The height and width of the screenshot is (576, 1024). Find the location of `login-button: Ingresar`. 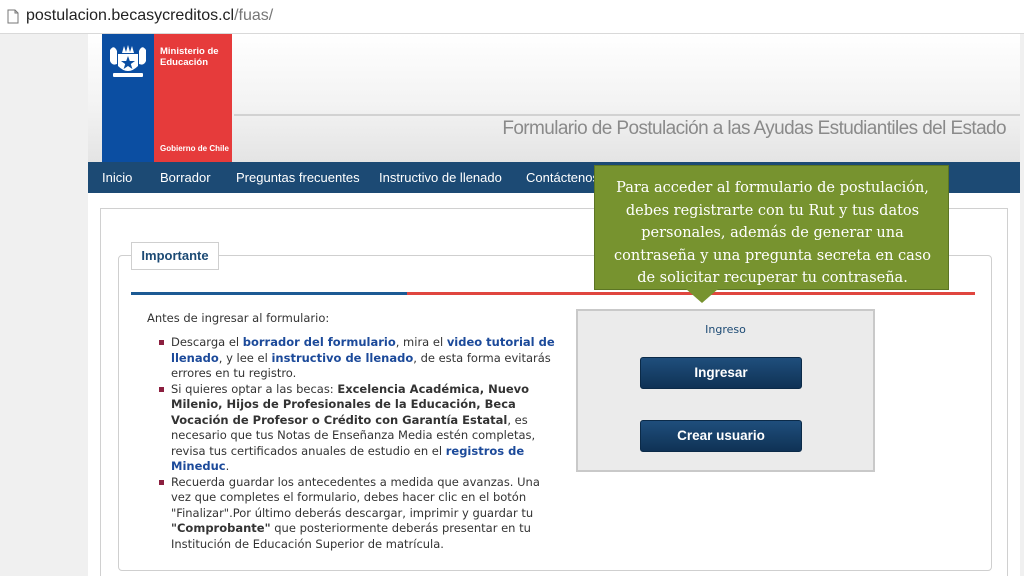

login-button: Ingresar is located at coordinates (721, 373).